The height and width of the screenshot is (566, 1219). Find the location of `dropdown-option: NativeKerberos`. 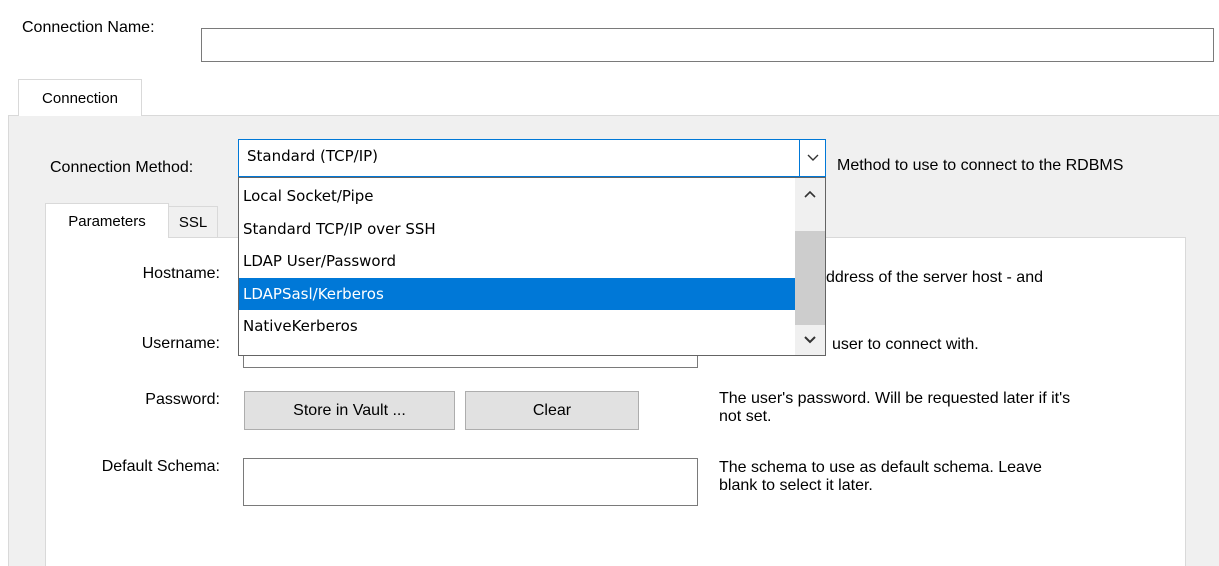

dropdown-option: NativeKerberos is located at coordinates (517, 326).